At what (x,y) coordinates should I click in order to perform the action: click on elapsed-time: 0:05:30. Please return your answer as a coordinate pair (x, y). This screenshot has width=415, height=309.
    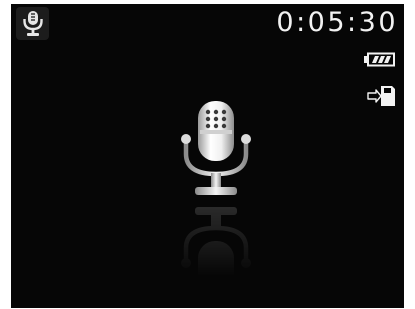
    Looking at the image, I should click on (337, 22).